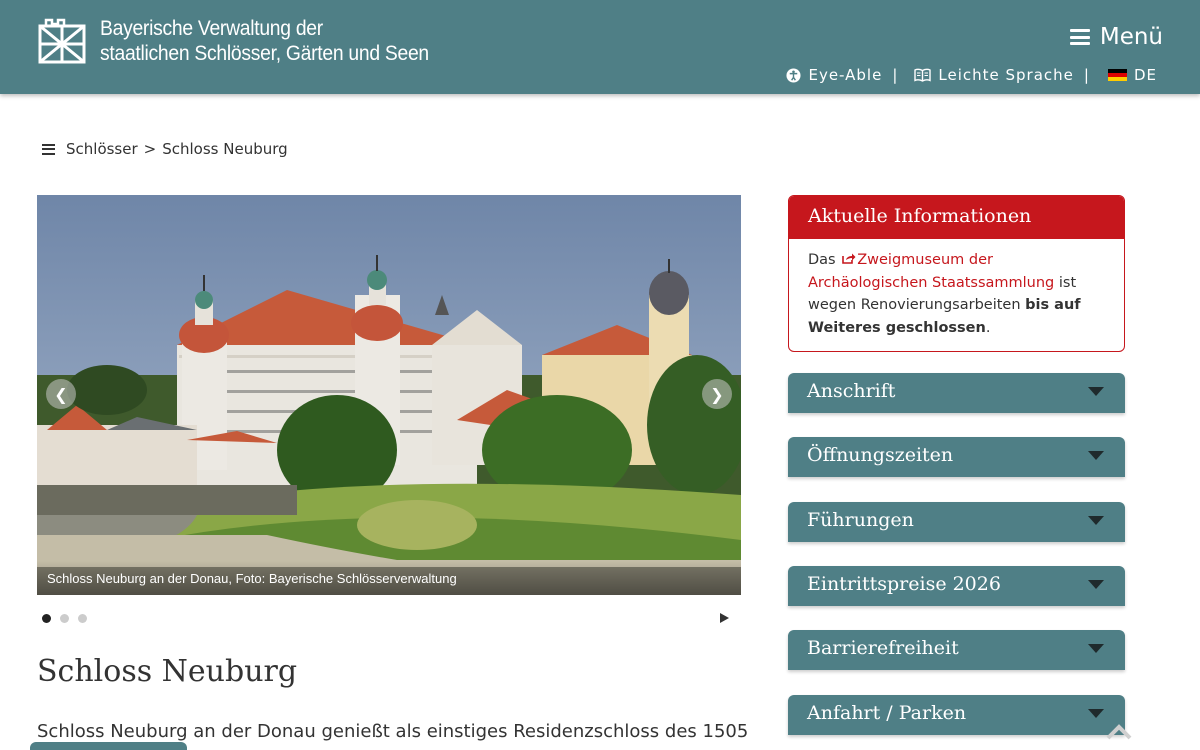  I want to click on eye-able-label: Eye-Able, so click(845, 75).